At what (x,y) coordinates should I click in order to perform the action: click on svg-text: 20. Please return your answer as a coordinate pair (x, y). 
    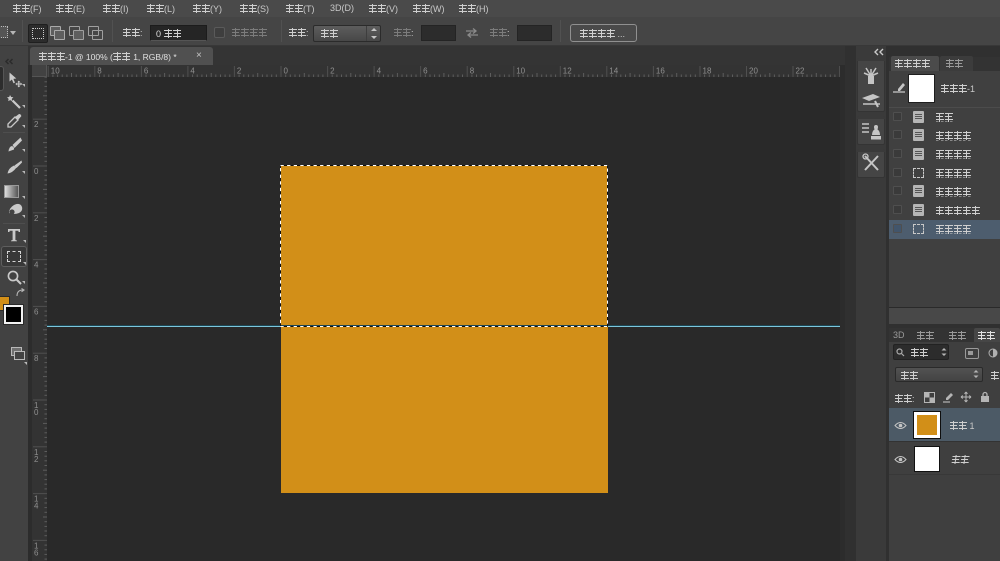
    Looking at the image, I should click on (753, 71).